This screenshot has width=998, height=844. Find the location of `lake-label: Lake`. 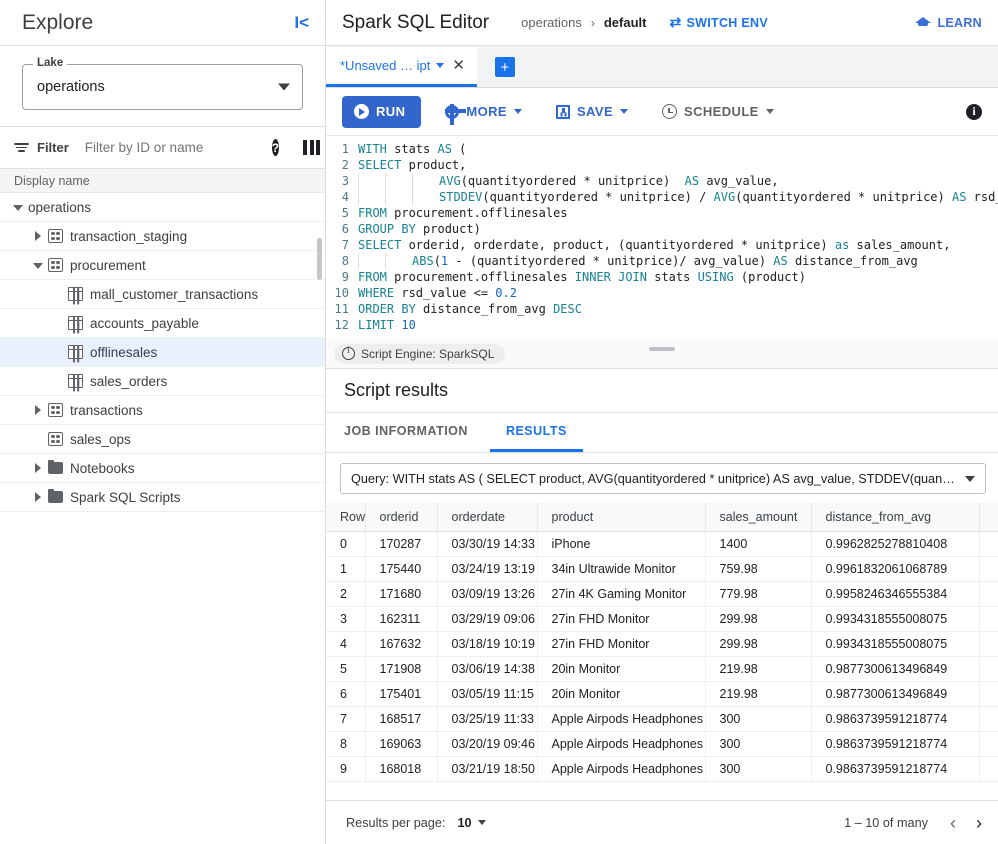

lake-label: Lake is located at coordinates (50, 63).